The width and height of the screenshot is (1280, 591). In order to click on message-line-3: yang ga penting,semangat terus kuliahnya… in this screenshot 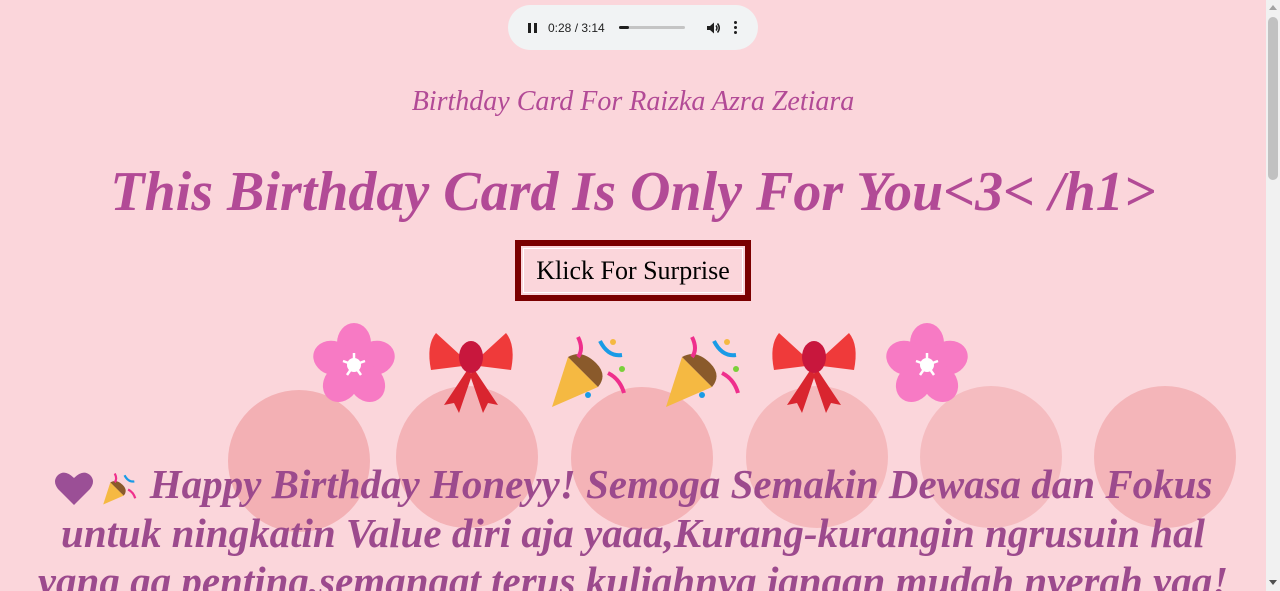, I will do `click(633, 574)`.